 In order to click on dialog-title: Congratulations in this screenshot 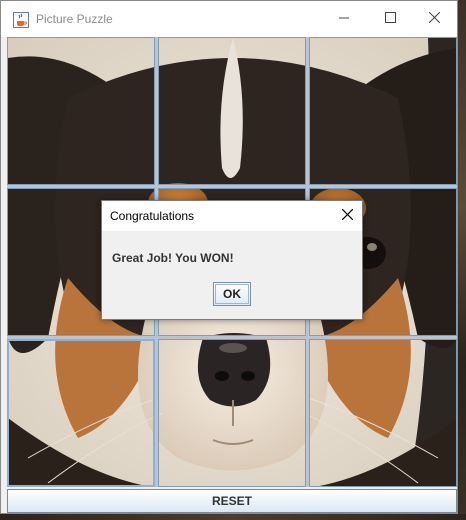, I will do `click(152, 216)`.